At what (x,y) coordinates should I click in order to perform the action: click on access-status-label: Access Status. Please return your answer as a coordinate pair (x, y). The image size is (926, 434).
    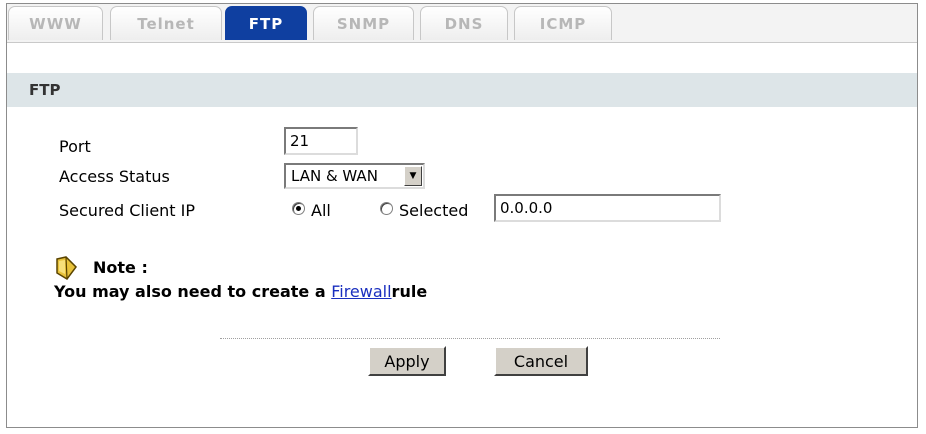
    Looking at the image, I should click on (114, 176).